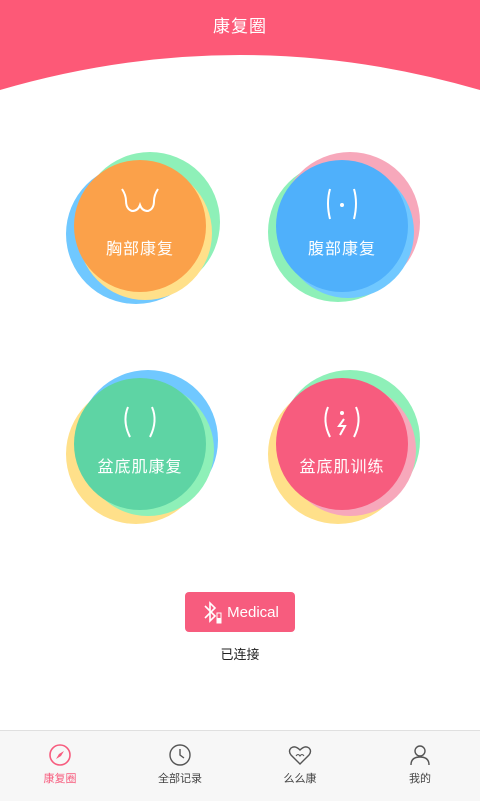 The image size is (480, 801). I want to click on tile-label: 盆底肌训练, so click(342, 466).